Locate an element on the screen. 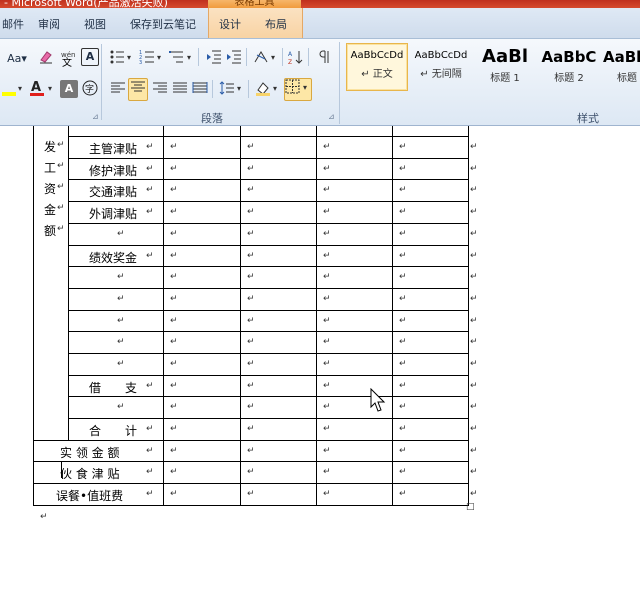 This screenshot has width=640, height=616. justify-icon is located at coordinates (180, 90).